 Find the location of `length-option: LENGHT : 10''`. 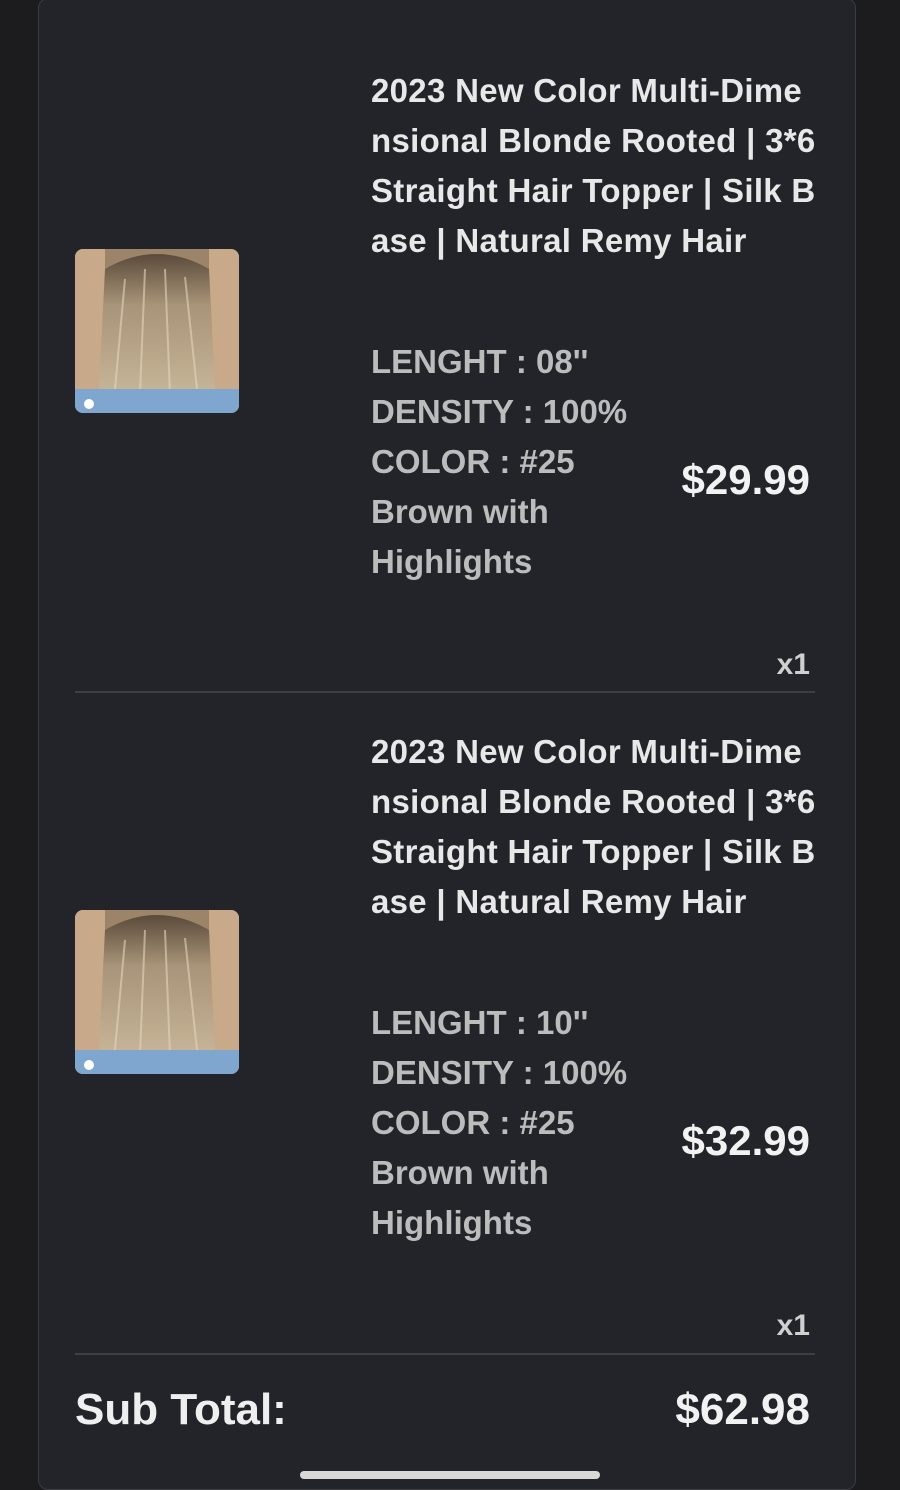

length-option: LENGHT : 10'' is located at coordinates (480, 1022).